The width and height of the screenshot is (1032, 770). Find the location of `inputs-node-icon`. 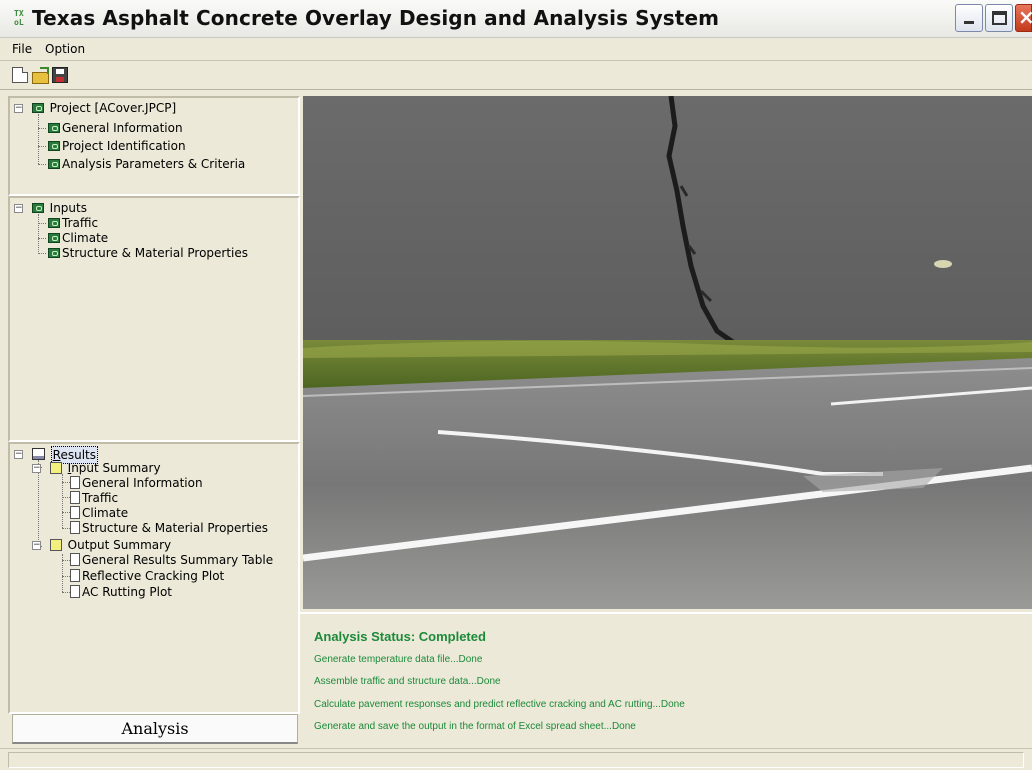

inputs-node-icon is located at coordinates (37, 208).